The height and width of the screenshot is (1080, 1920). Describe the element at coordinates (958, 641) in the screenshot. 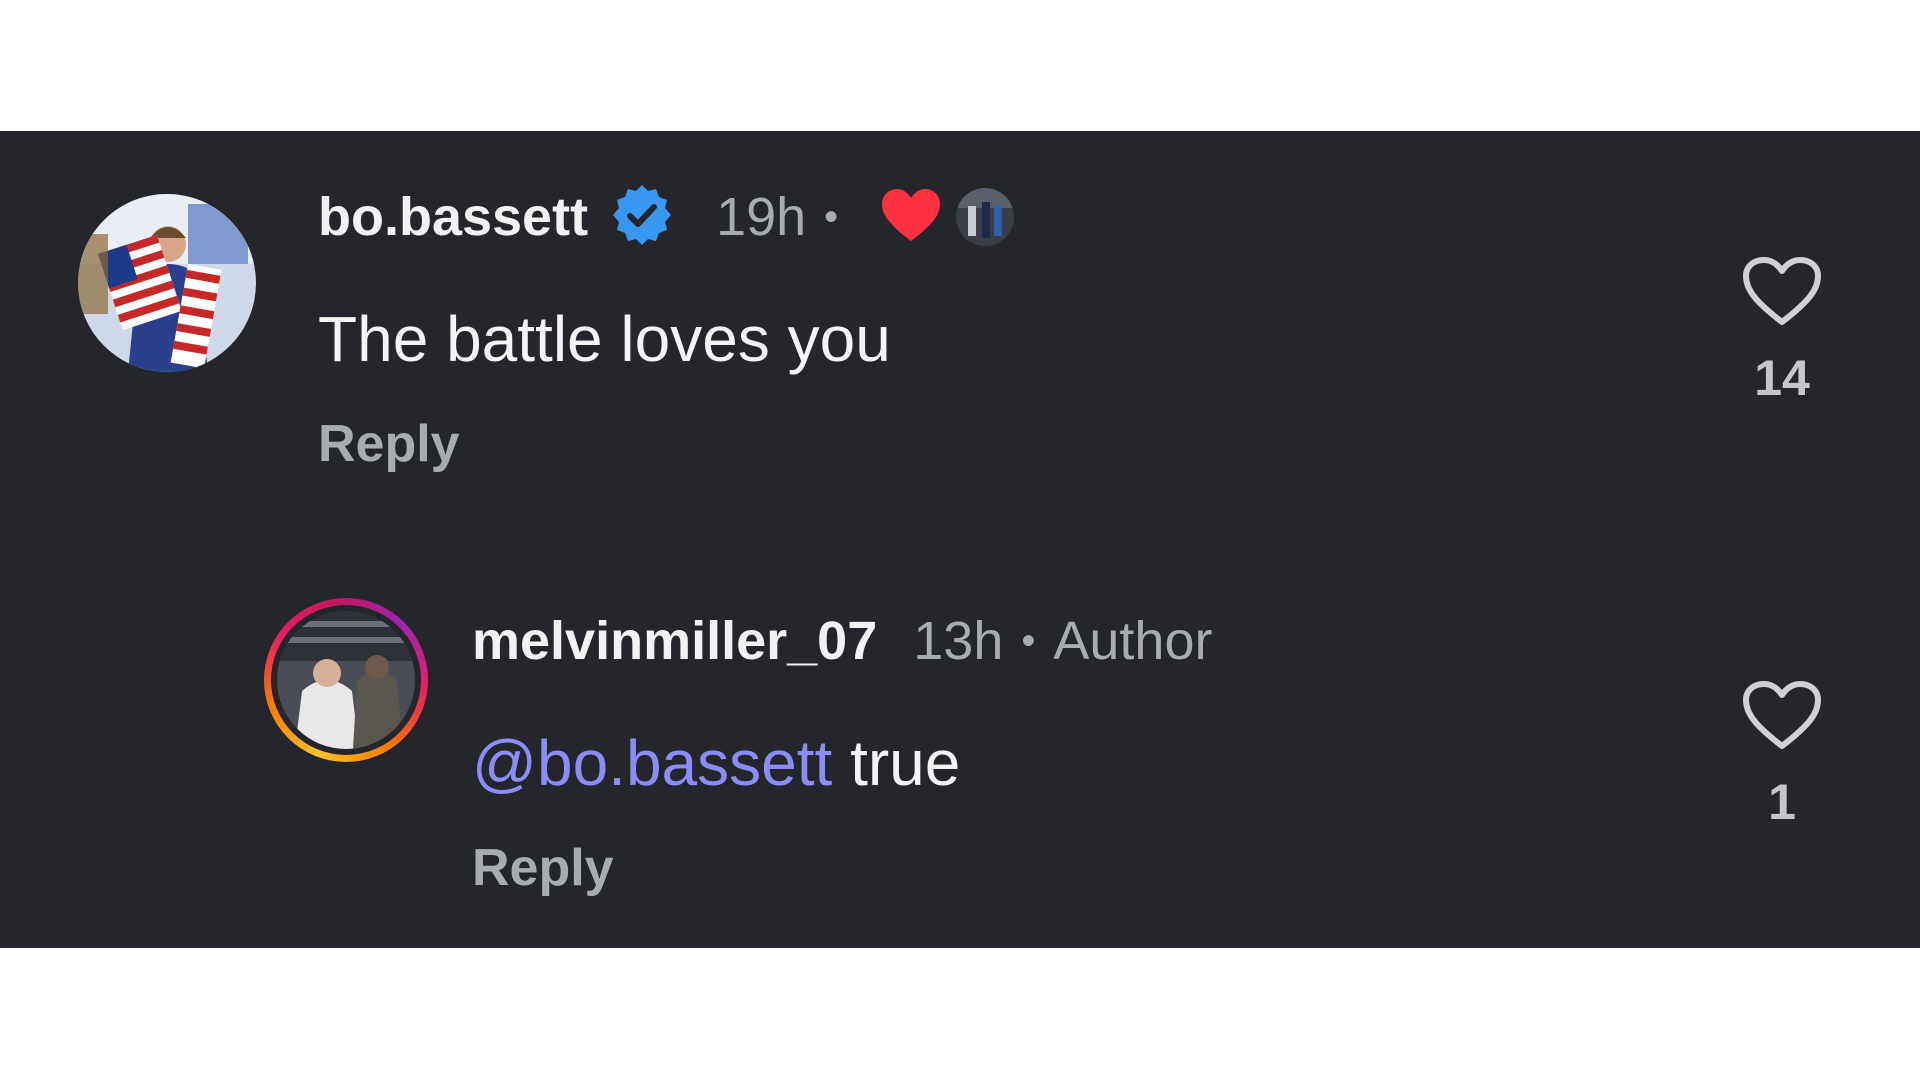

I see `timestamp: 13h` at that location.